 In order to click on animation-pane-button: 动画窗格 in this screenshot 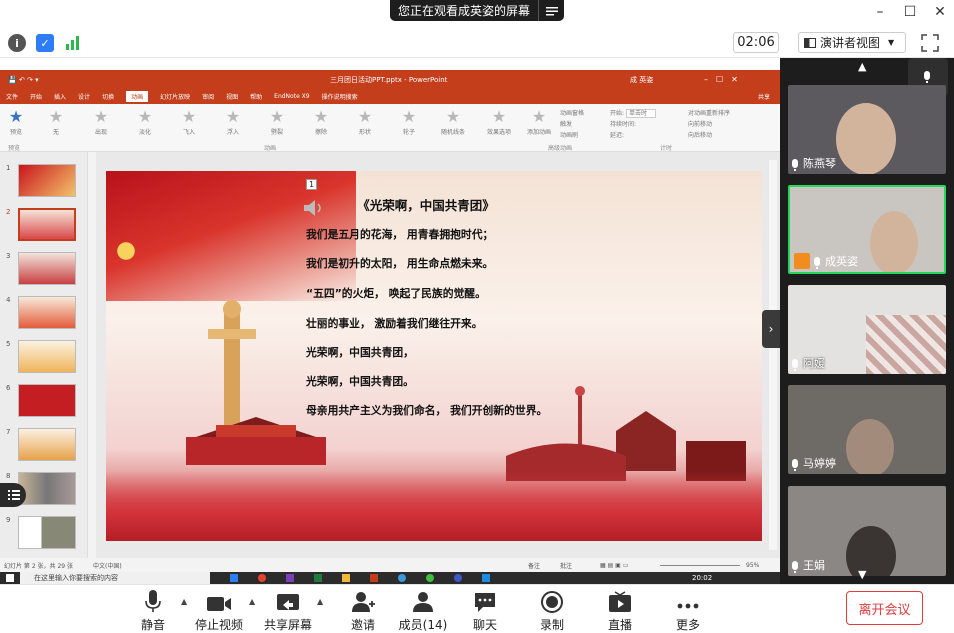, I will do `click(572, 113)`.